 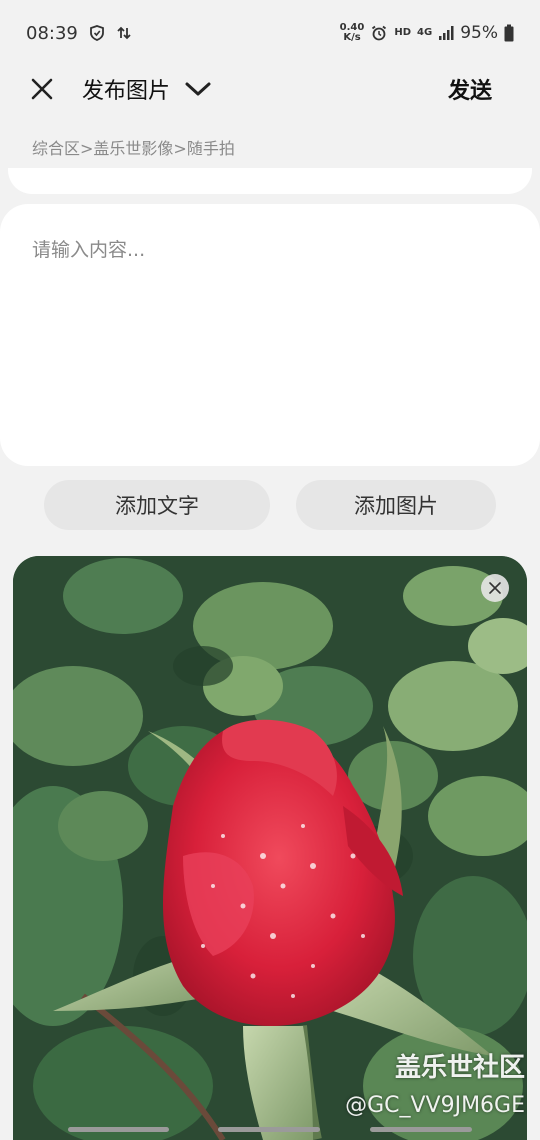 I want to click on net-speed: 0.40 K/s, so click(x=352, y=33).